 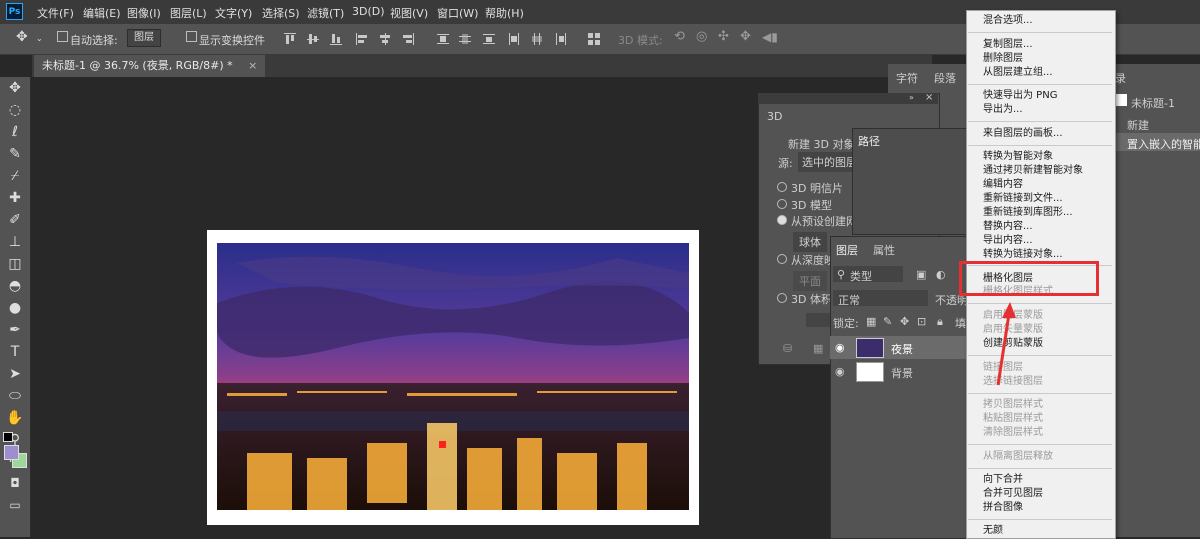 I want to click on 3d-scale-icon: ◀▮, so click(x=770, y=37).